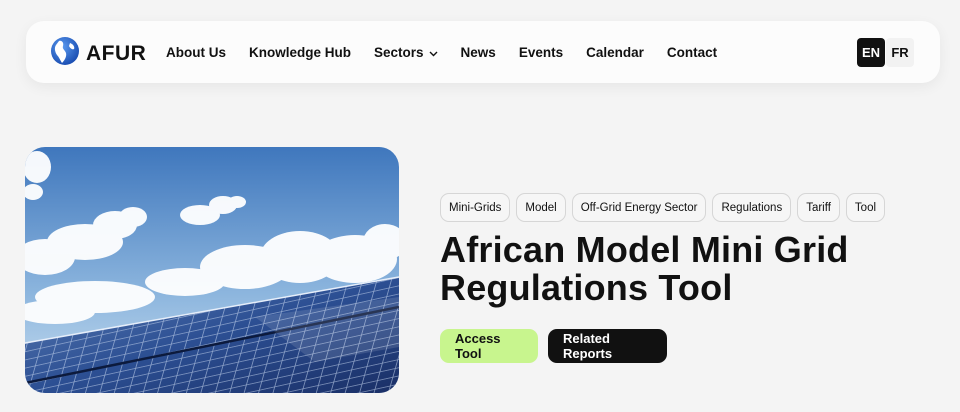 This screenshot has height=412, width=960. Describe the element at coordinates (900, 52) in the screenshot. I see `language-fr-button: FR` at that location.